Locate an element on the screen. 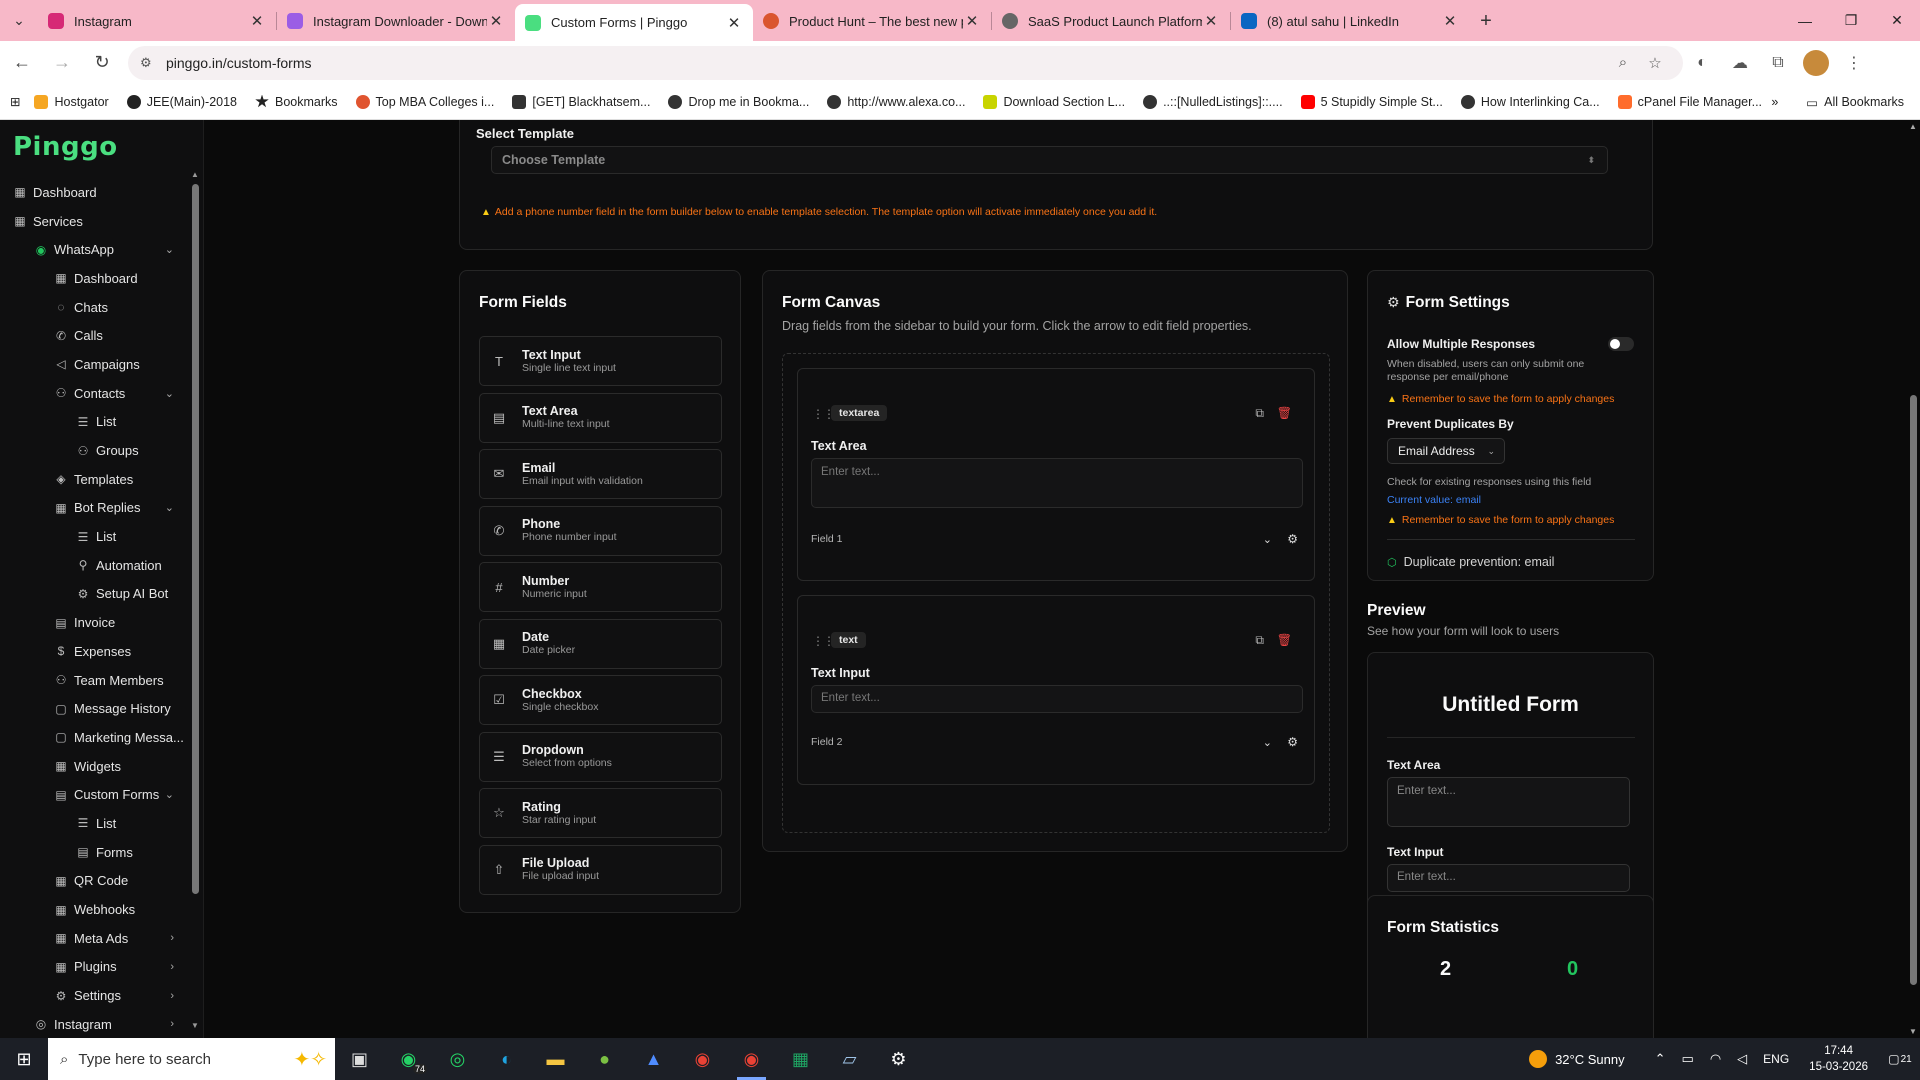  notepad-icon: ▱ is located at coordinates (849, 1059).